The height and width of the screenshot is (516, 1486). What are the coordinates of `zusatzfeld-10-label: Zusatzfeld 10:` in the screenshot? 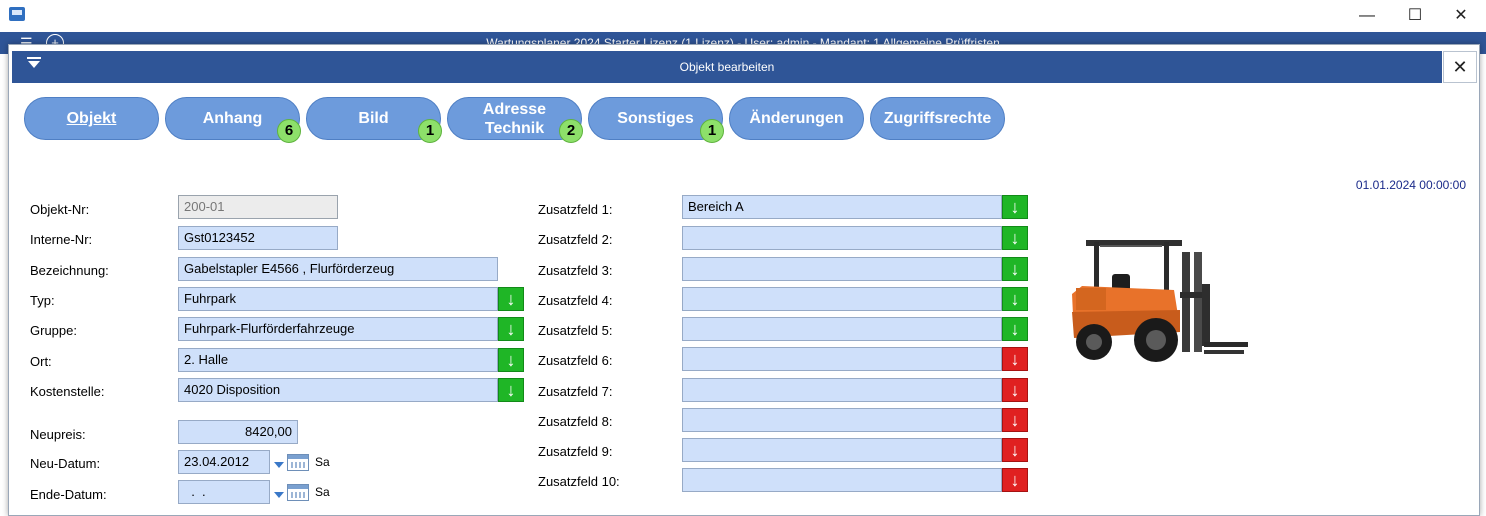 It's located at (579, 481).